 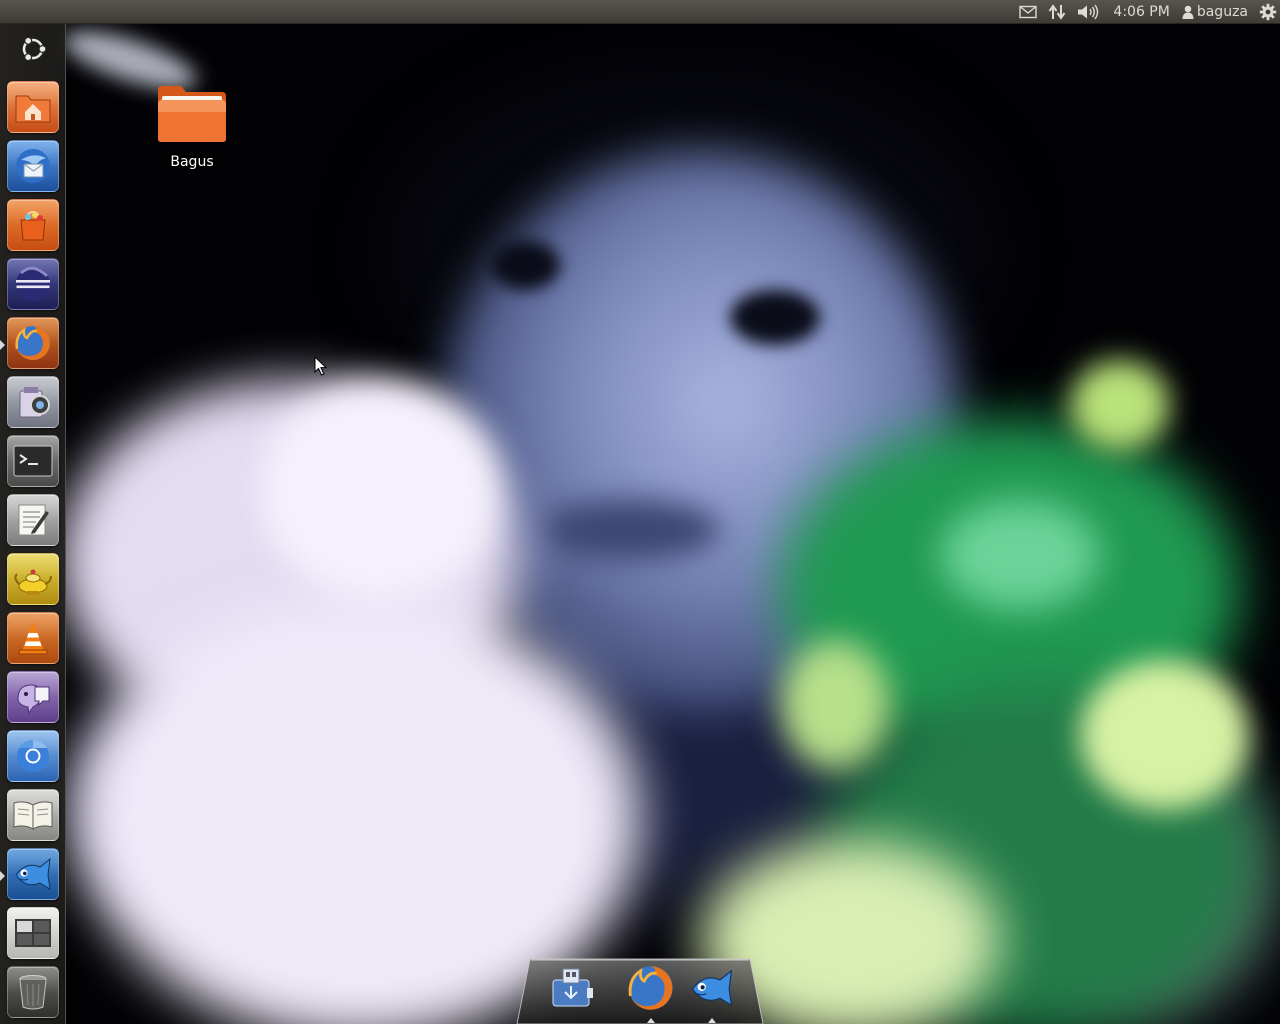 I want to click on ubuntu-logo-icon, so click(x=34, y=49).